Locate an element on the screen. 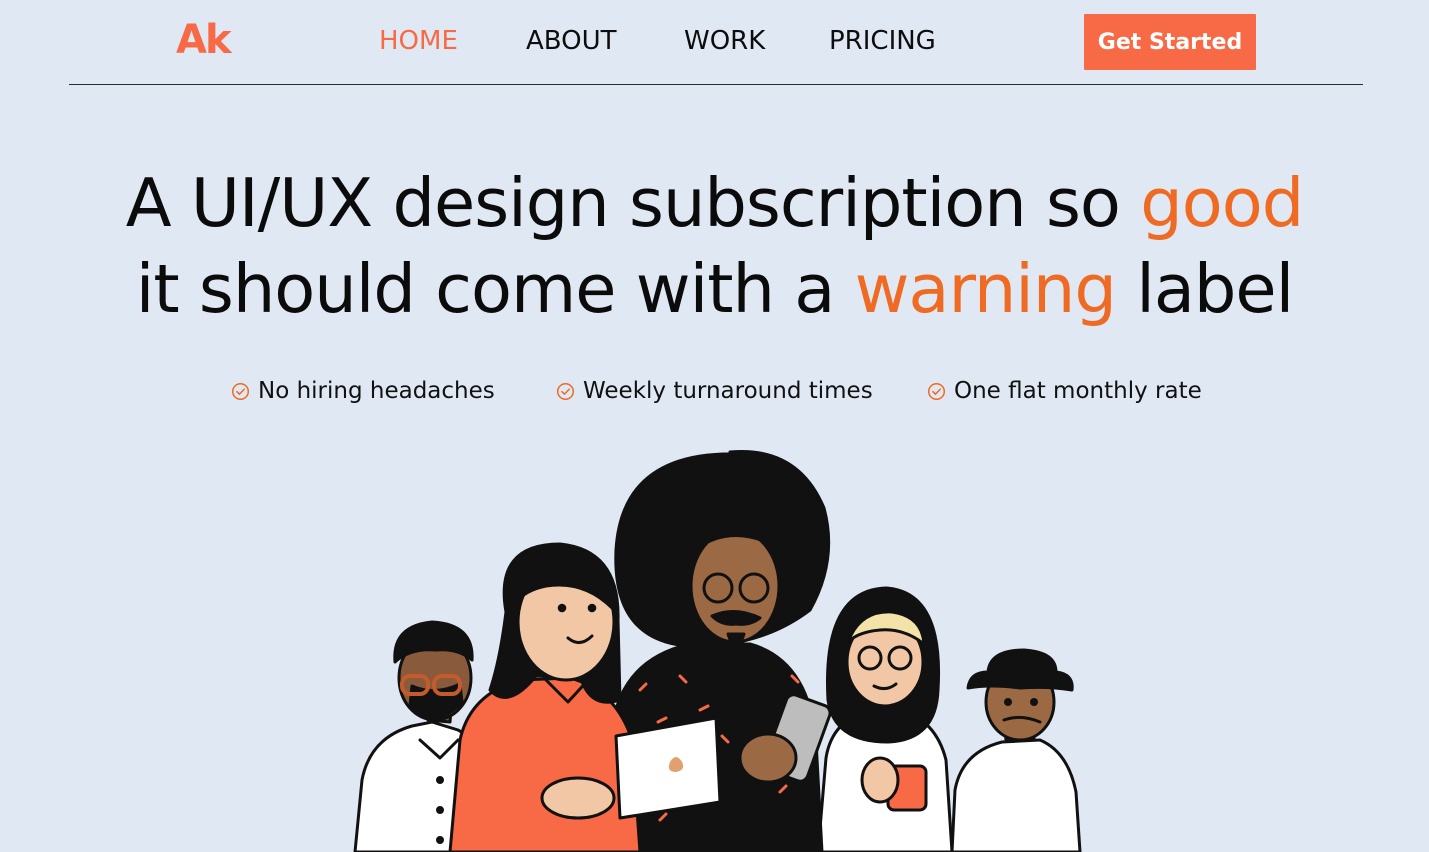 Image resolution: width=1429 pixels, height=852 pixels. feature-item: No hiring headaches is located at coordinates (363, 391).